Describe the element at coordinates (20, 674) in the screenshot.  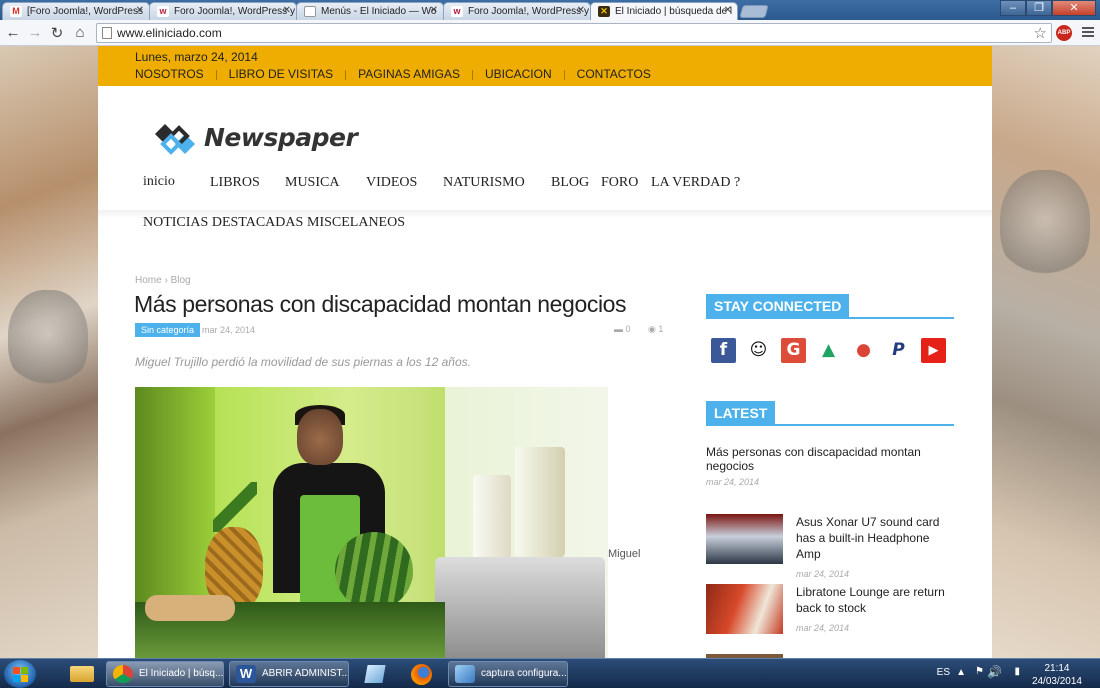
I see `start-button` at that location.